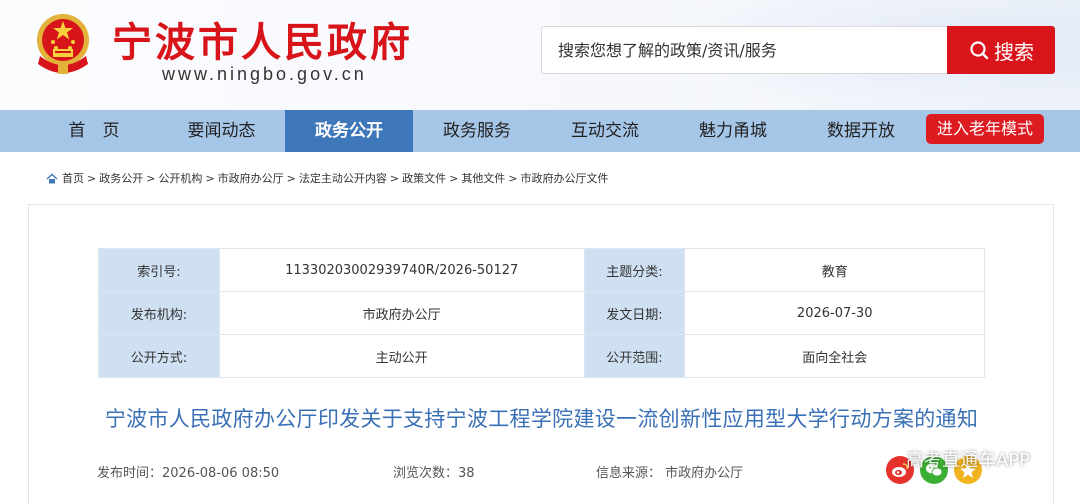  I want to click on publish-time: 发布时间：2026-08-06 08:50, so click(188, 473).